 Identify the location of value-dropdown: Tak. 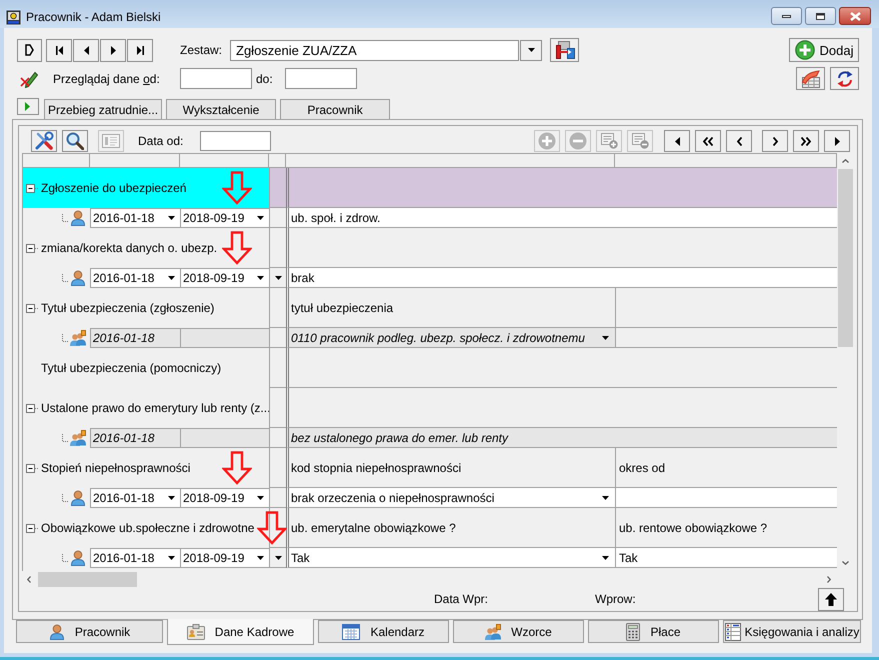
(450, 558).